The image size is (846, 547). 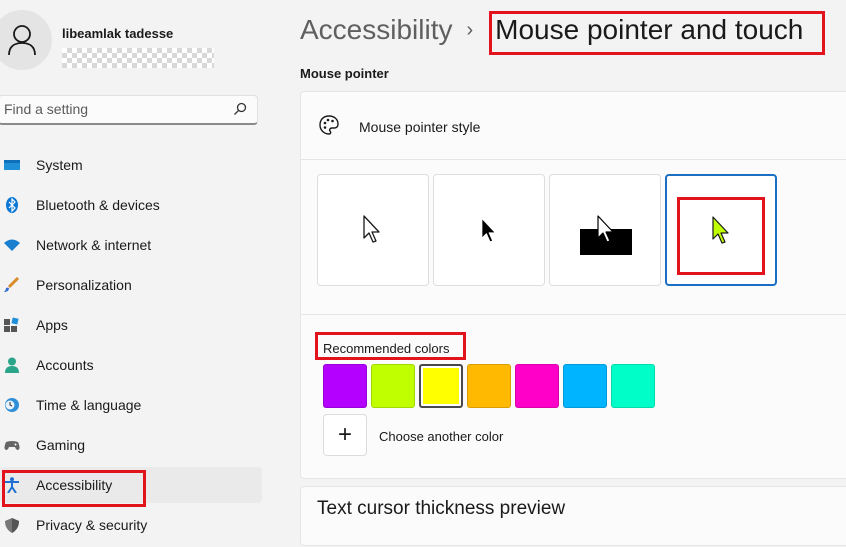 What do you see at coordinates (131, 325) in the screenshot?
I see `sidebar-item-apps: Apps` at bounding box center [131, 325].